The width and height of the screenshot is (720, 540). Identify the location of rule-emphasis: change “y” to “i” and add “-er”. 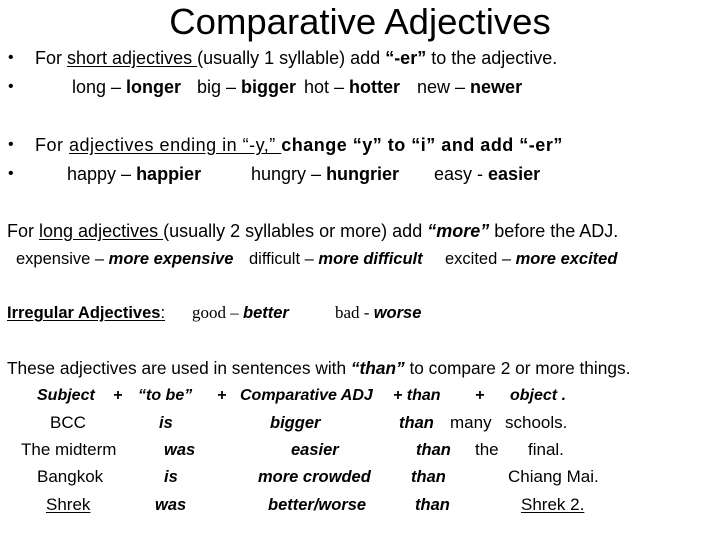
(422, 145).